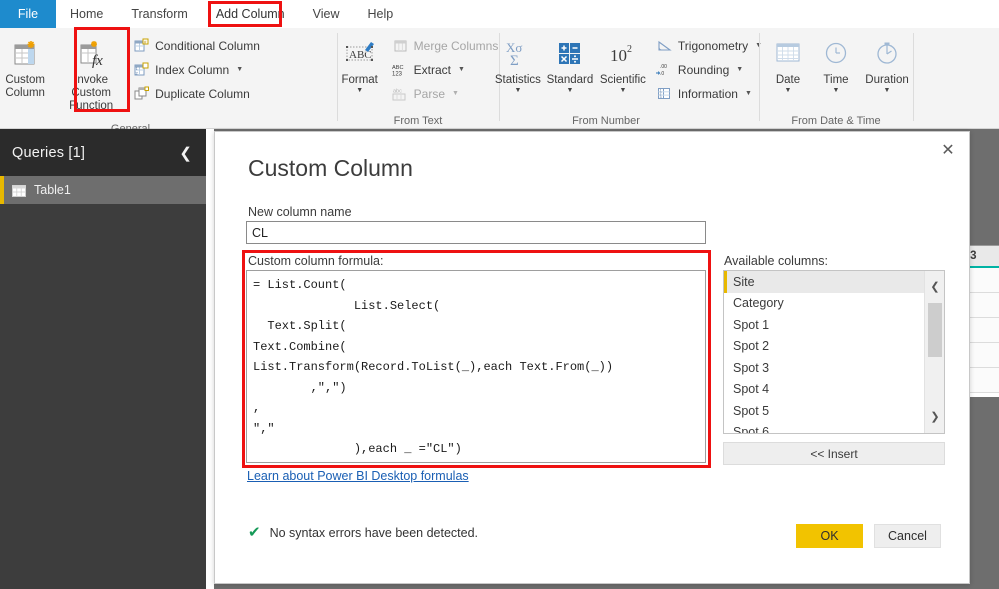  Describe the element at coordinates (887, 80) in the screenshot. I see `duration-label: Duration` at that location.